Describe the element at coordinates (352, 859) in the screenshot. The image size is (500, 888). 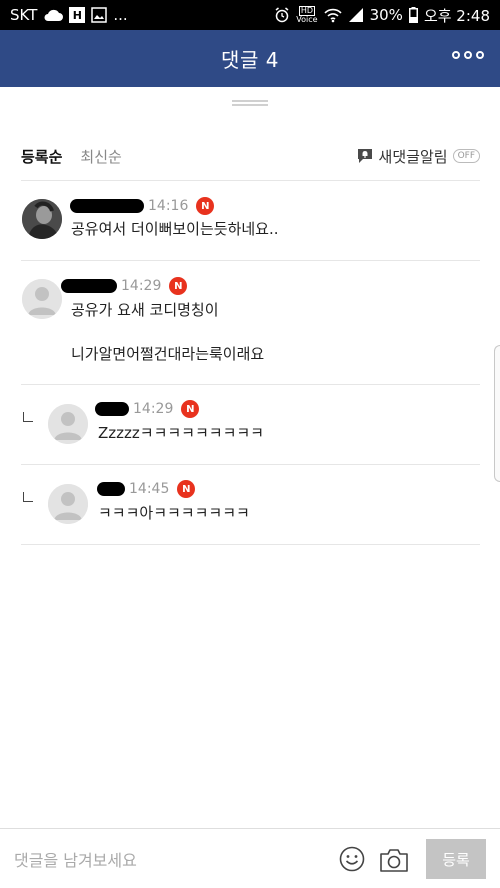
I see `emoji-icon` at that location.